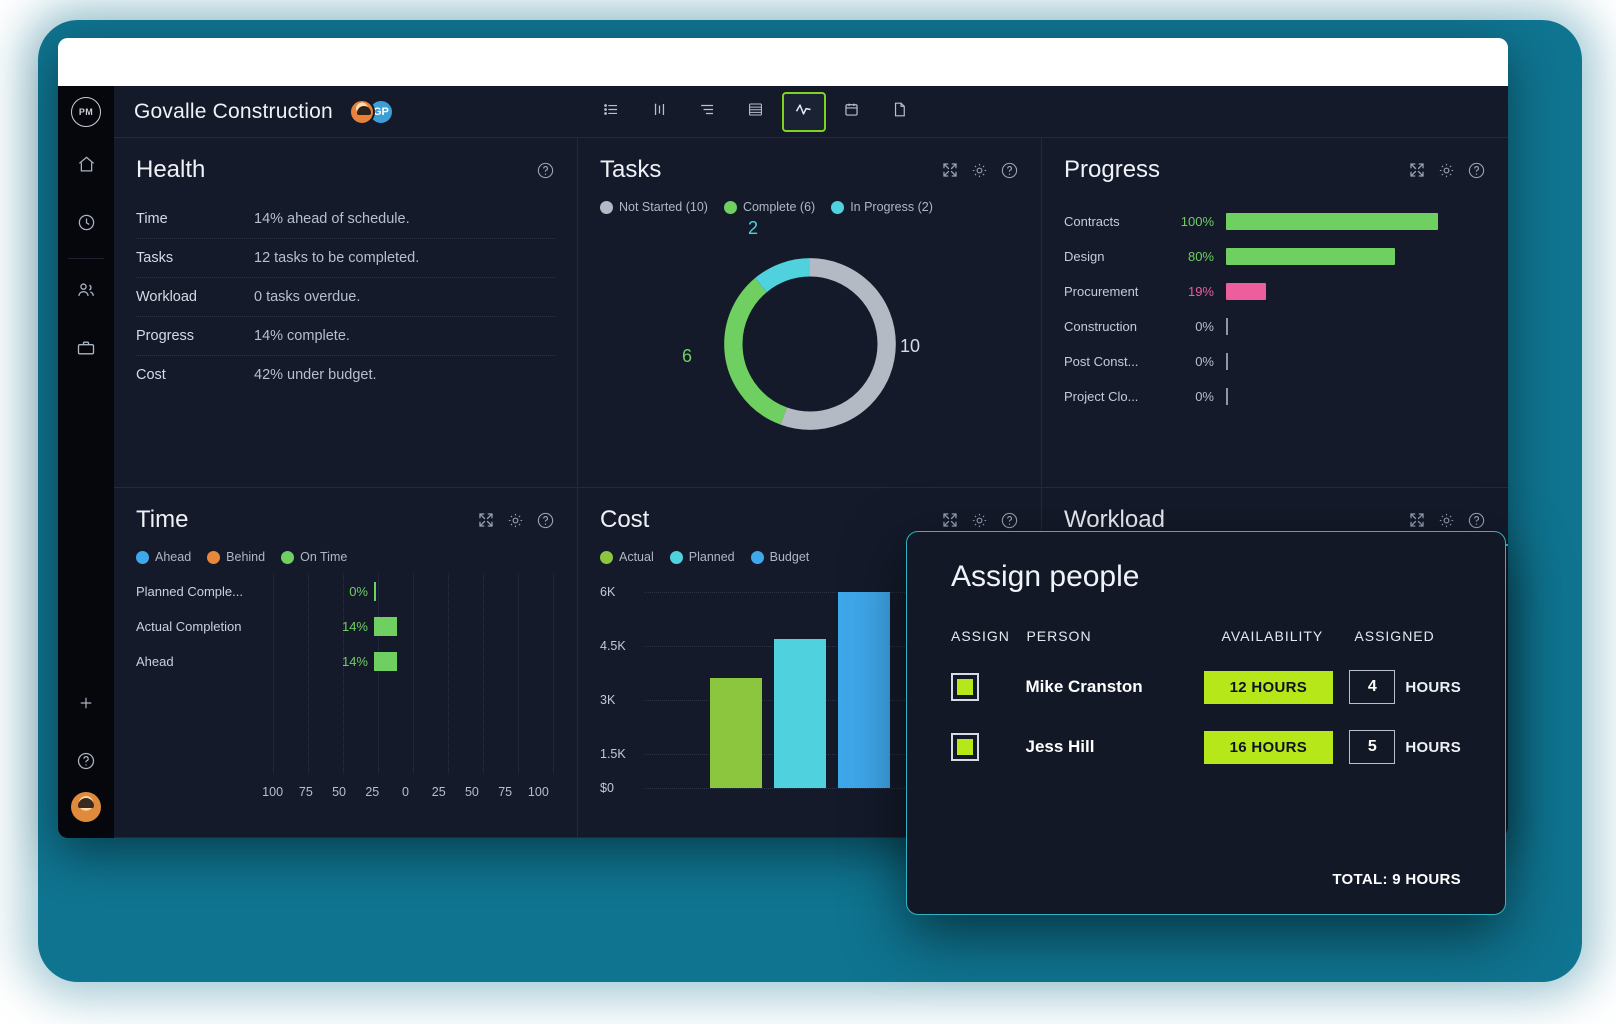 This screenshot has width=1616, height=1024. Describe the element at coordinates (660, 112) in the screenshot. I see `tab-board-view` at that location.